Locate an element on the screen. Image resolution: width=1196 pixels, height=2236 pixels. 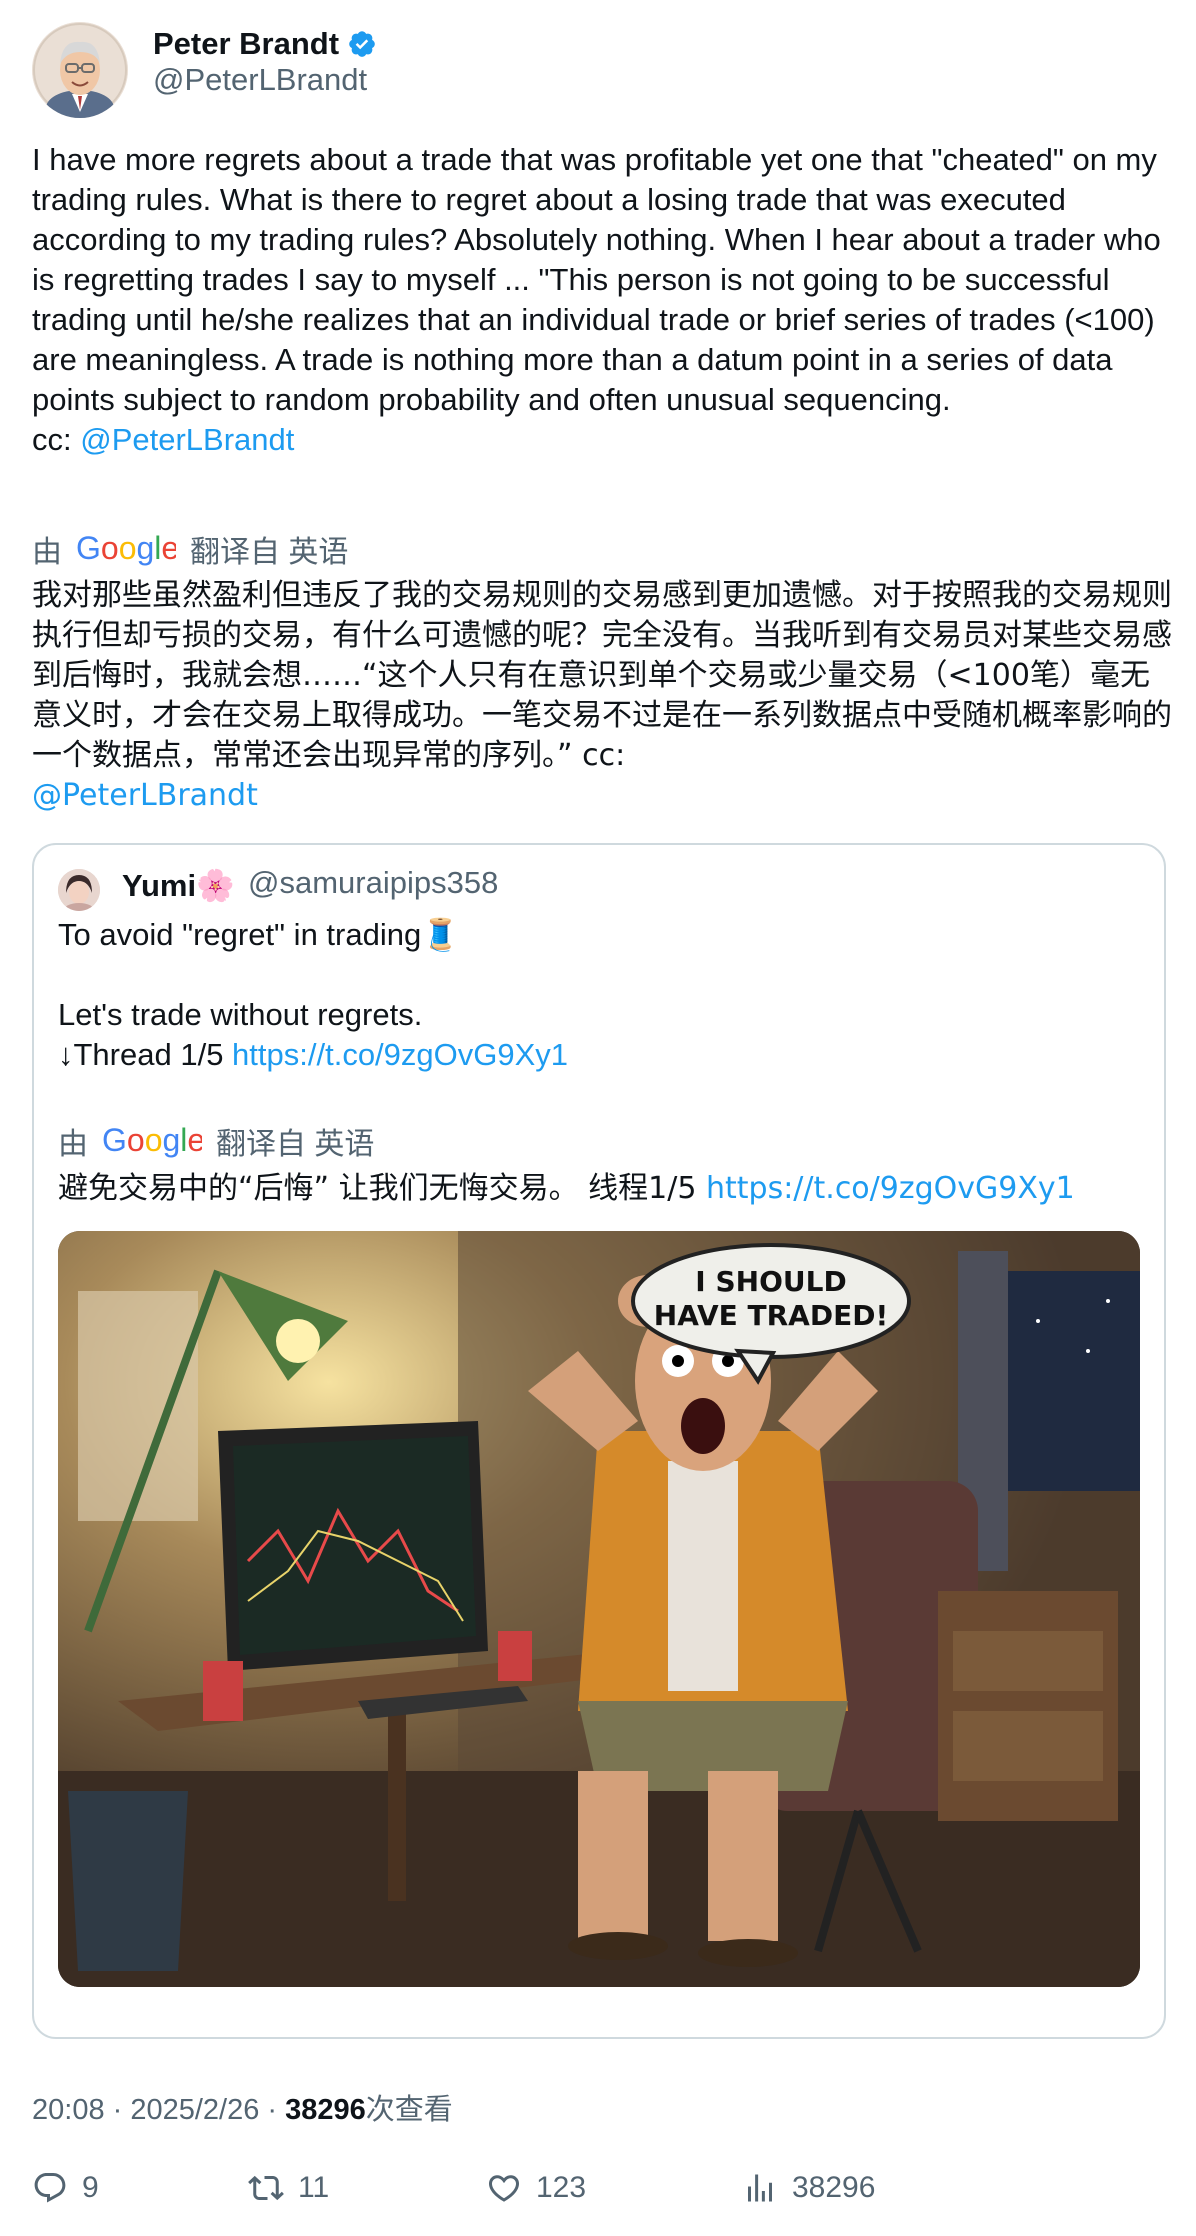
quoted-line-3-prefix: ↓Thread 1/5 is located at coordinates (145, 1054).